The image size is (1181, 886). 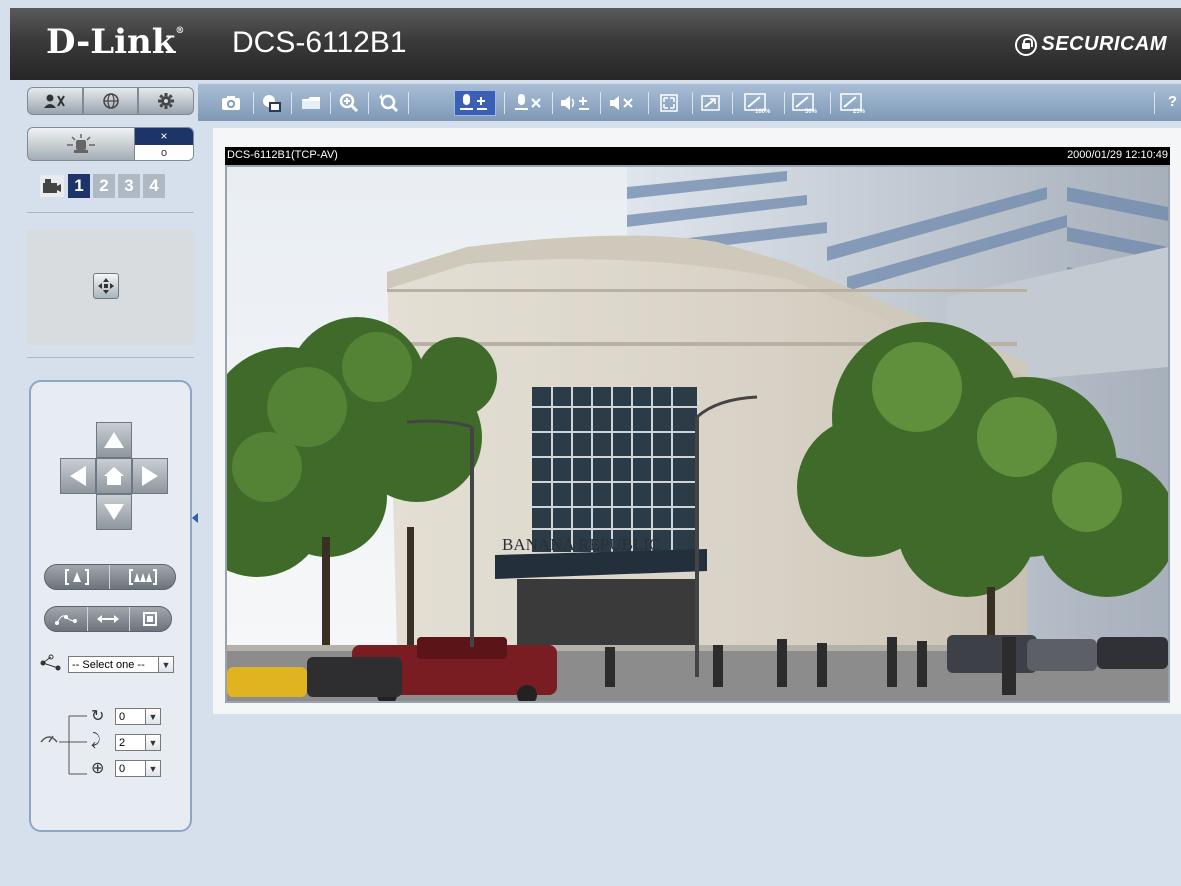 I want to click on zoom-wide-icon, so click(x=142, y=577).